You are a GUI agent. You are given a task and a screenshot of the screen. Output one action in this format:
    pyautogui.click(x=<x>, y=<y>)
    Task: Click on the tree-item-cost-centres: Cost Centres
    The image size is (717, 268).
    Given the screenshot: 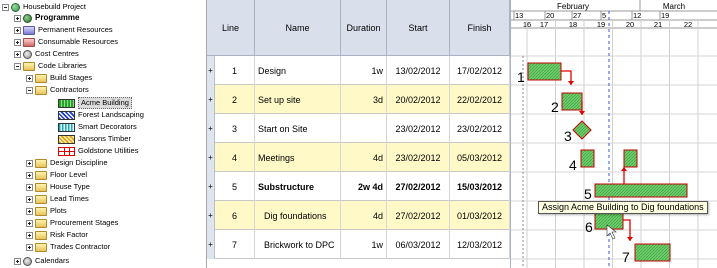 What is the action you would take?
    pyautogui.click(x=46, y=54)
    